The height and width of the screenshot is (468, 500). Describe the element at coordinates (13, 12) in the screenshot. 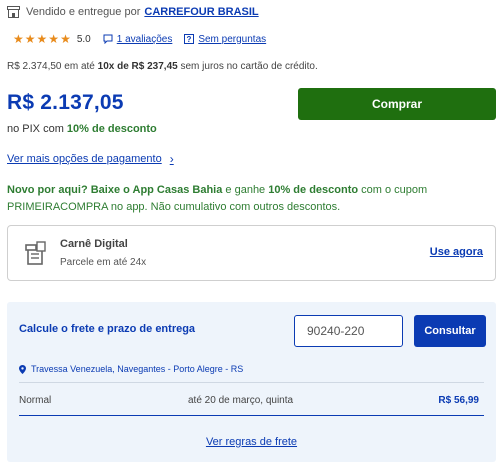

I see `store-icon` at that location.